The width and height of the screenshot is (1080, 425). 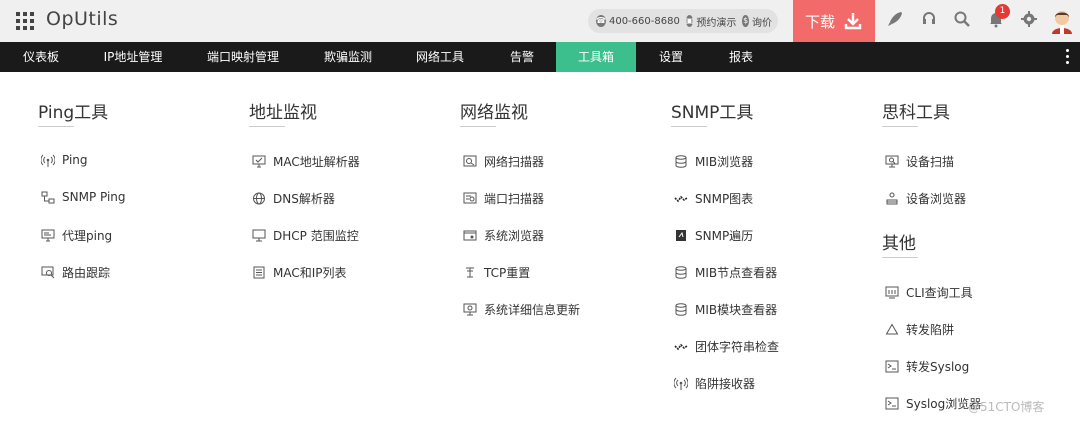 I want to click on address-monitor-title: 地址监视, so click(x=283, y=112).